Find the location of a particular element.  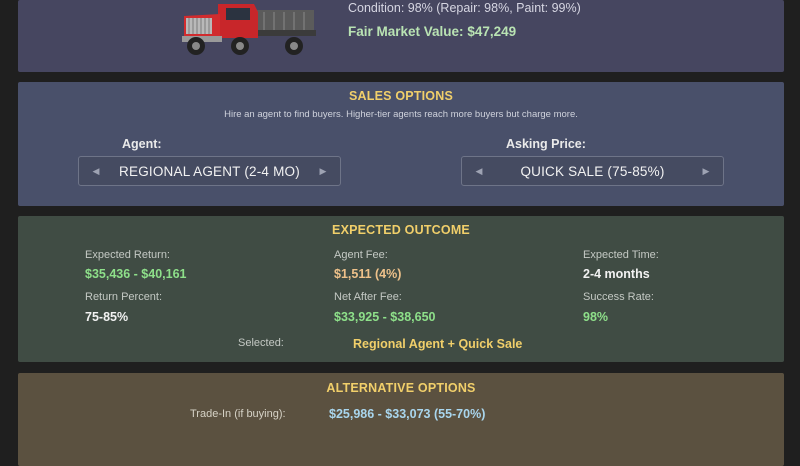

agent-prev-arrow-icon: ◀ is located at coordinates (96, 171).